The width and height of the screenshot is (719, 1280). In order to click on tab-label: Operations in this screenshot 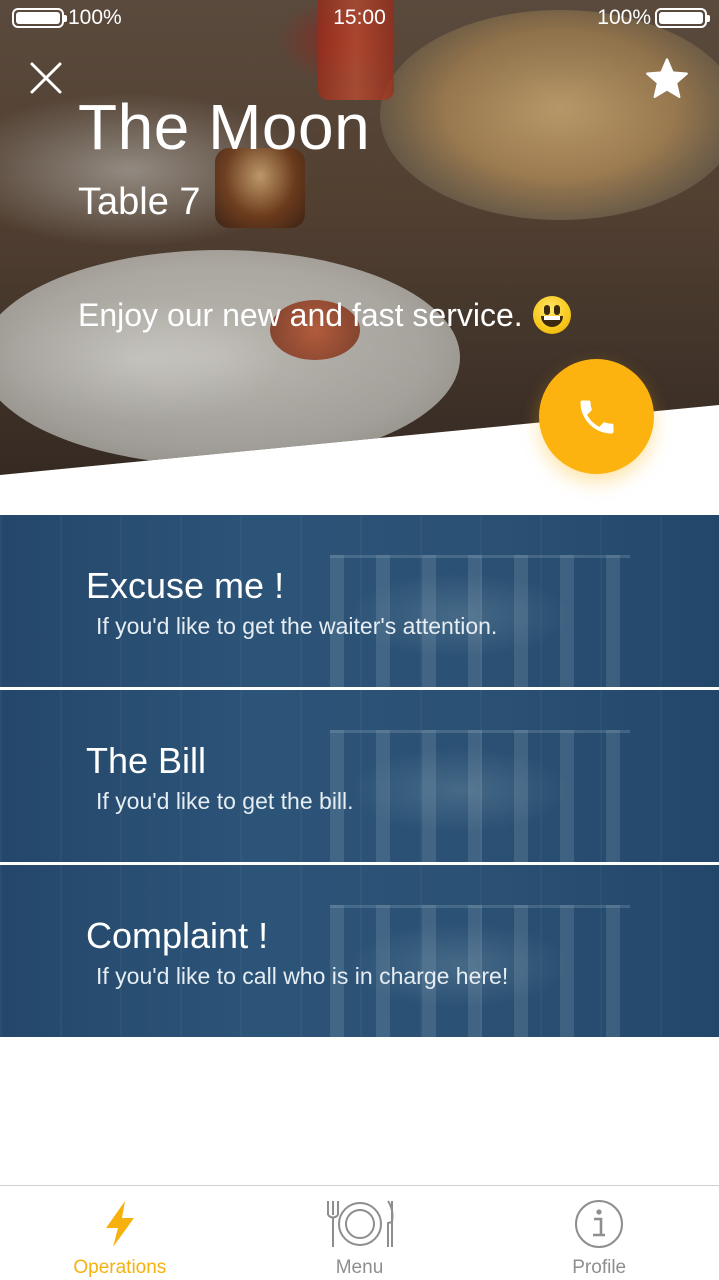, I will do `click(120, 1267)`.